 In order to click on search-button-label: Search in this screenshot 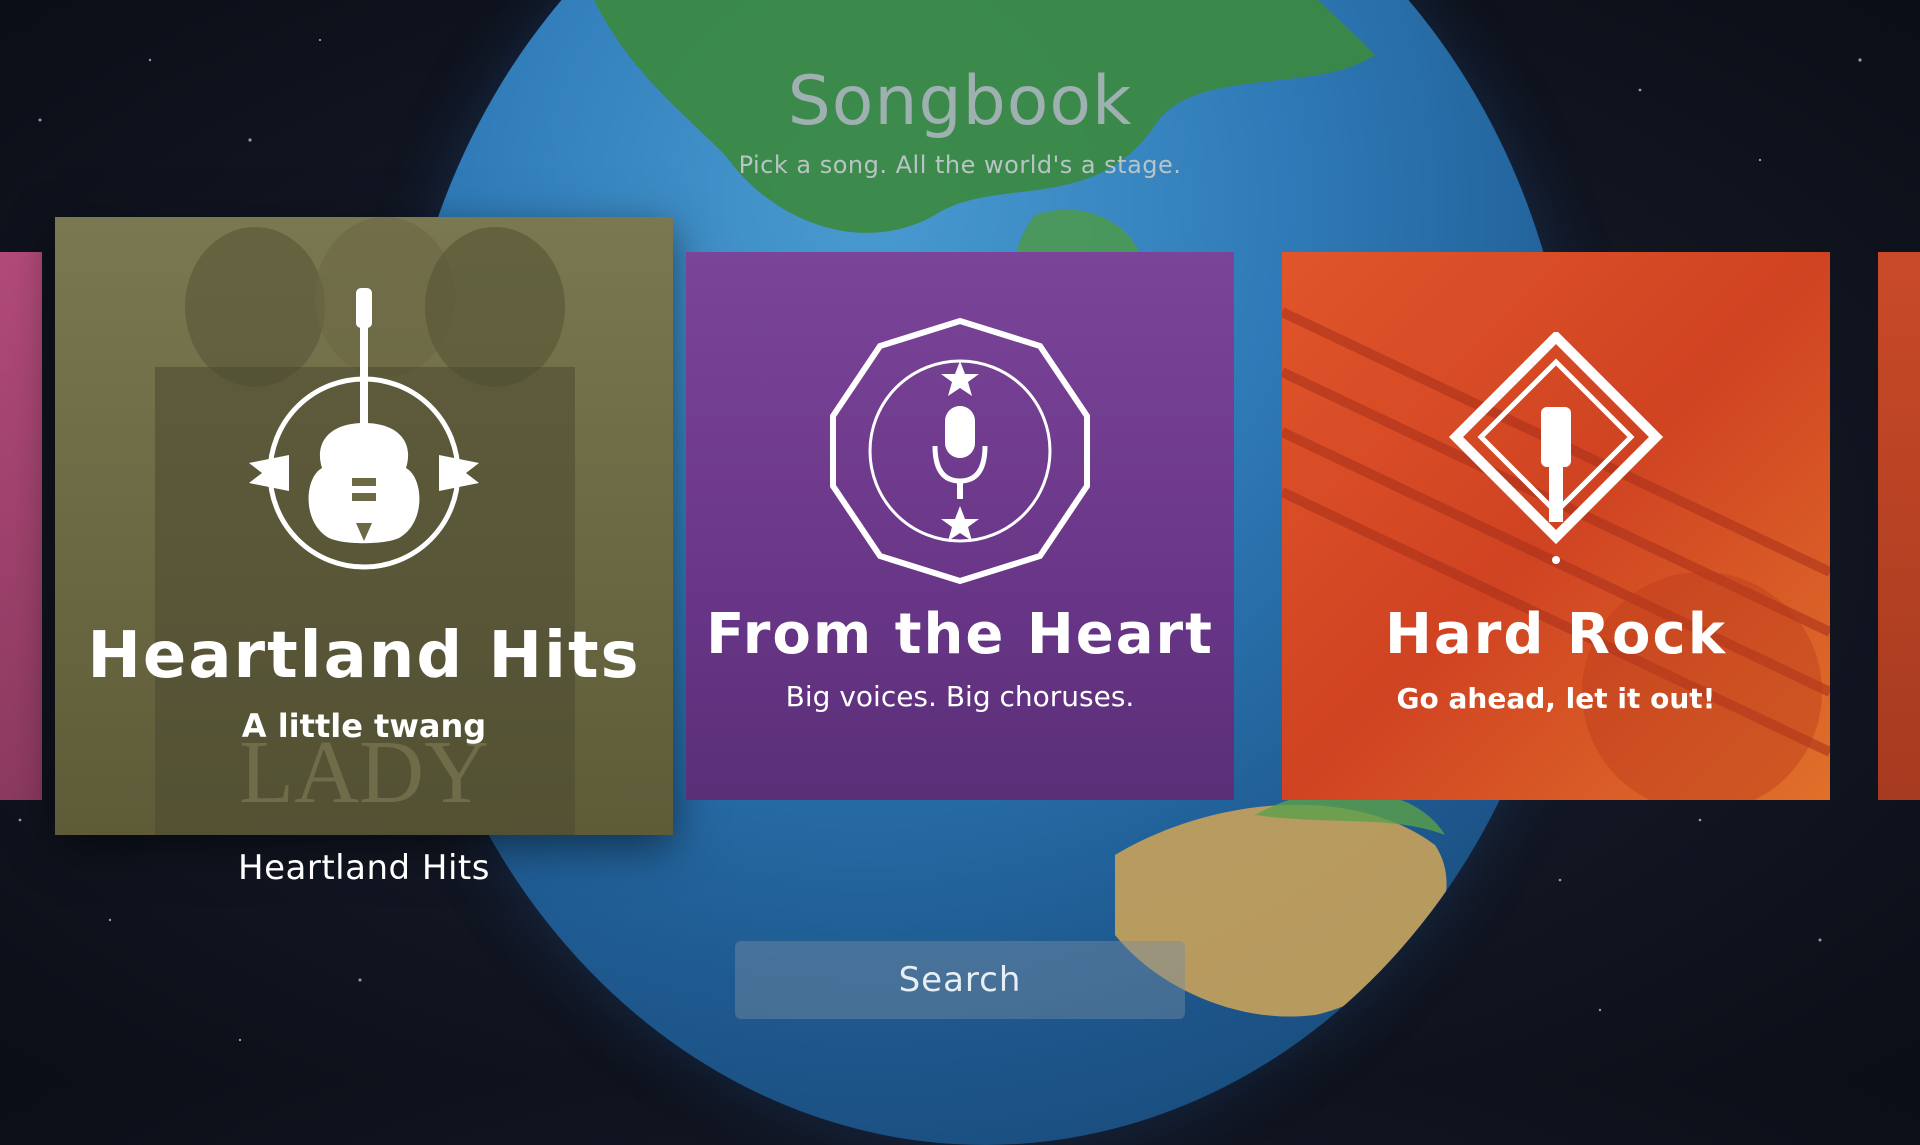, I will do `click(960, 980)`.